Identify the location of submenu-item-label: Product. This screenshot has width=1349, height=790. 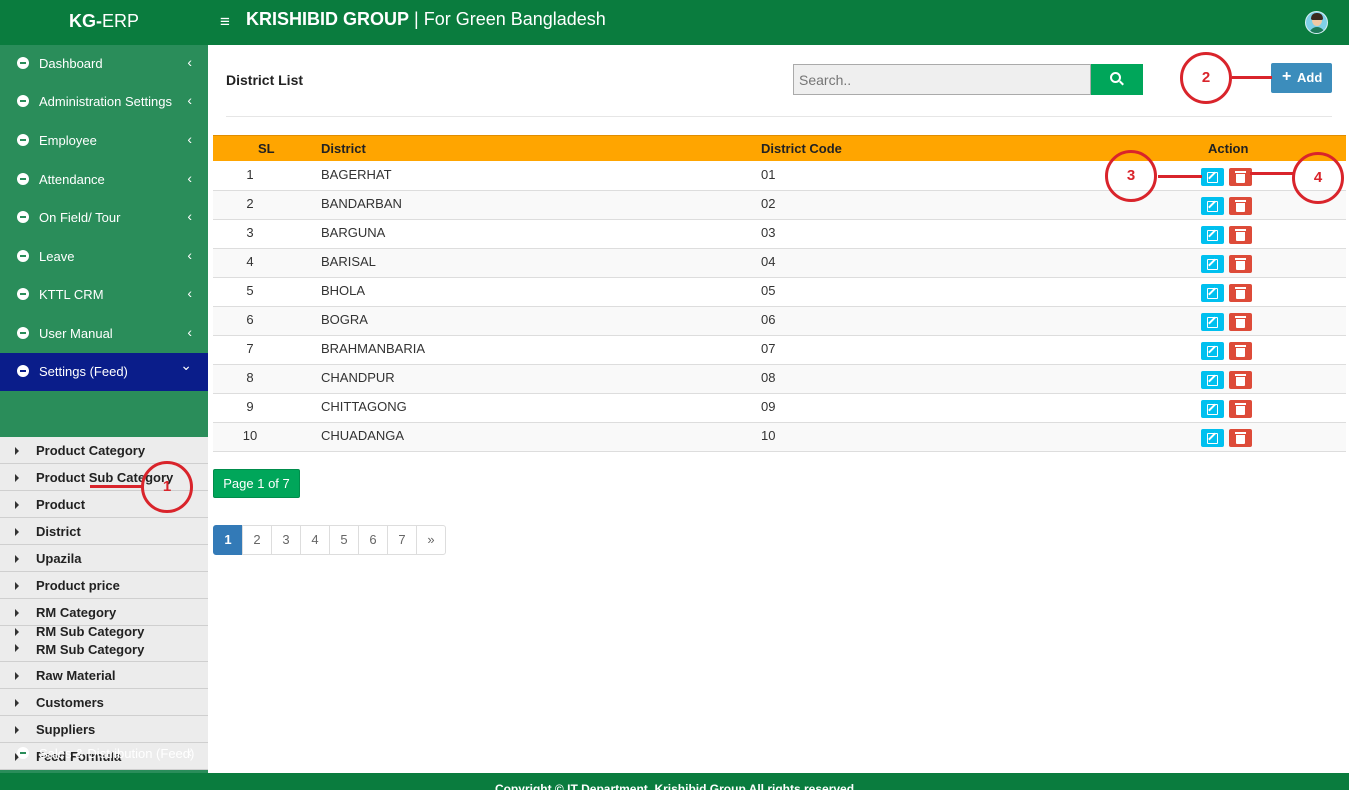
(61, 504).